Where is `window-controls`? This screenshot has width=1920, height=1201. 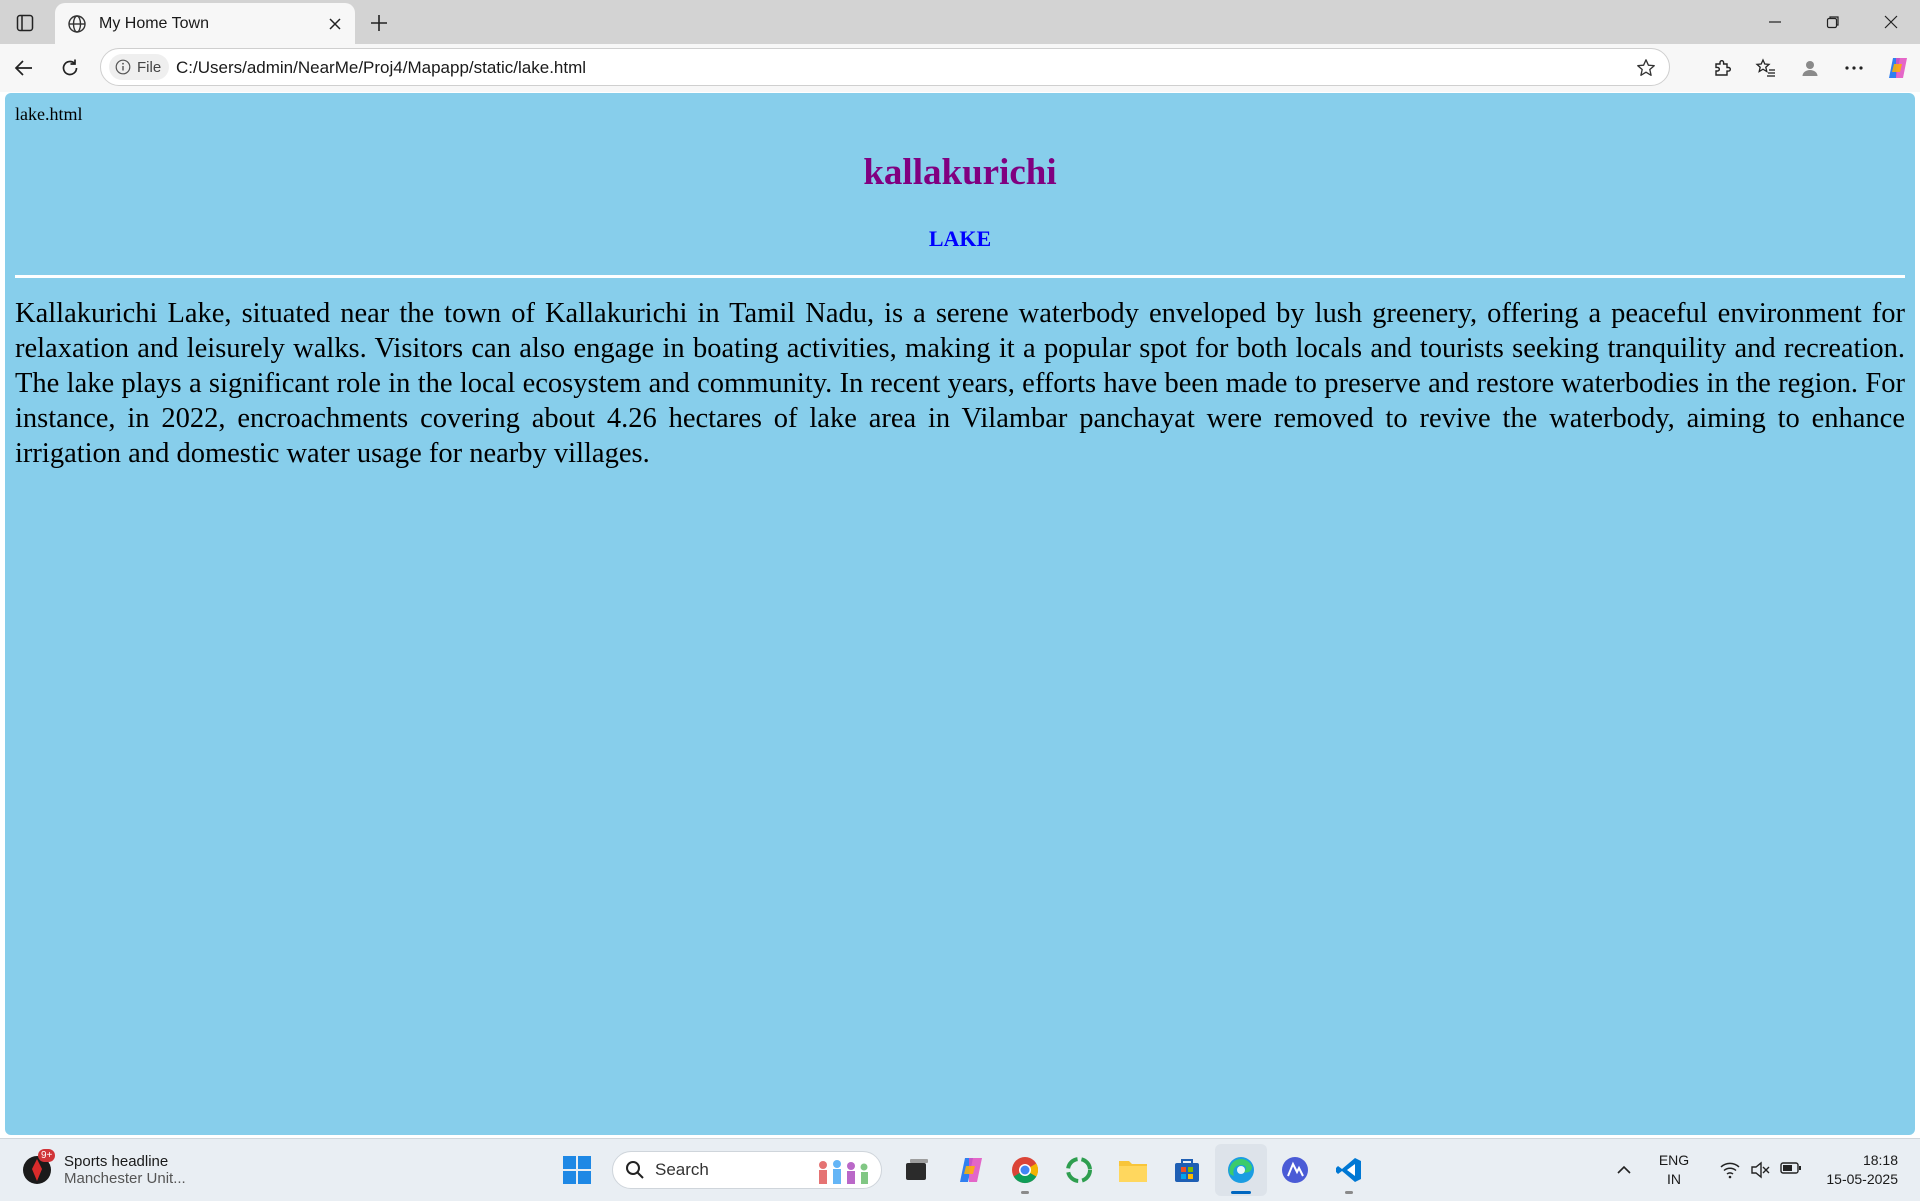 window-controls is located at coordinates (1833, 22).